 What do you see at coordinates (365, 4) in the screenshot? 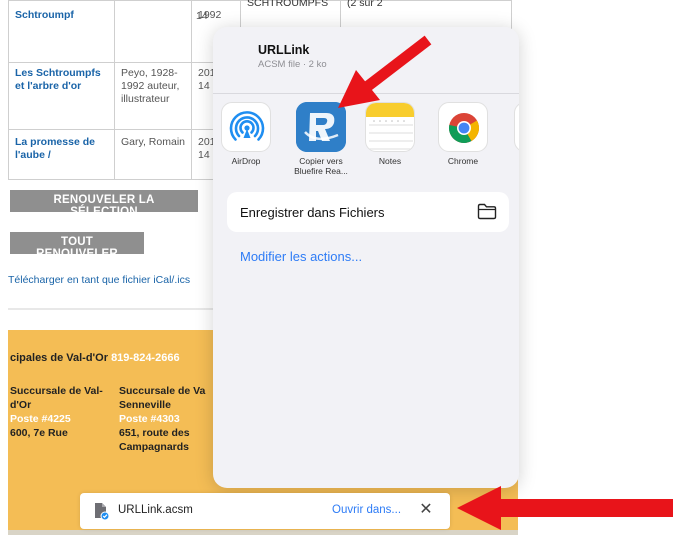
I see `loan-extra-value: (2 sur 2` at bounding box center [365, 4].